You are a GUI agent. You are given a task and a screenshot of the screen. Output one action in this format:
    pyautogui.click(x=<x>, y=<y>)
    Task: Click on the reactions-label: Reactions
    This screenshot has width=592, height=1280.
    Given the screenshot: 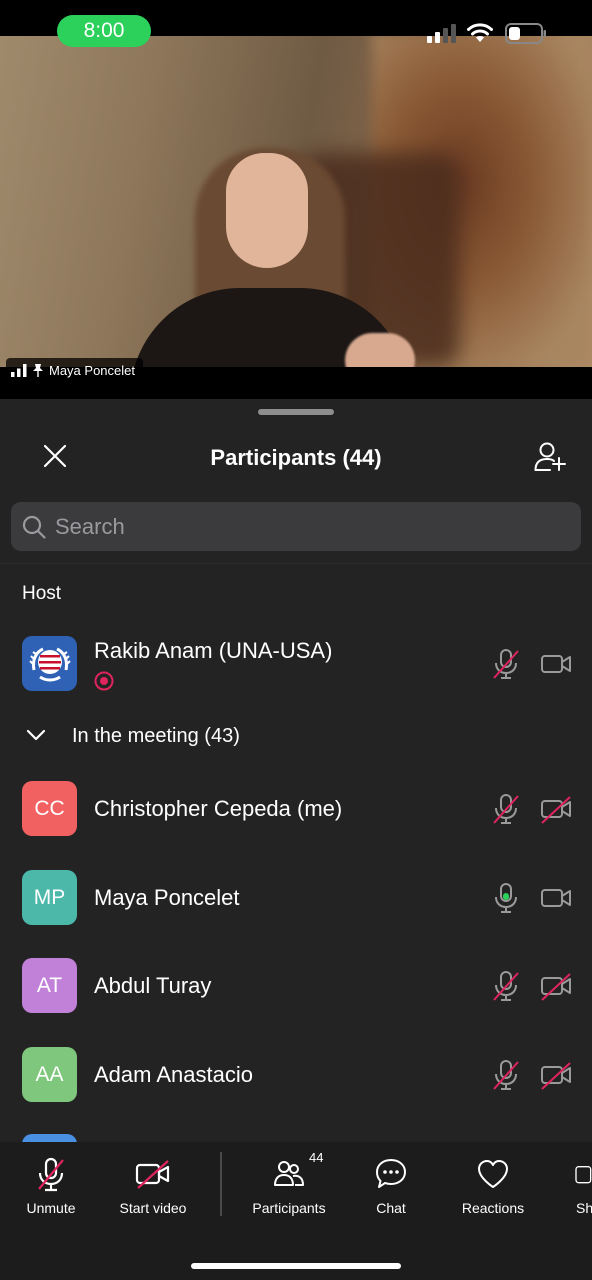 What is the action you would take?
    pyautogui.click(x=493, y=1208)
    